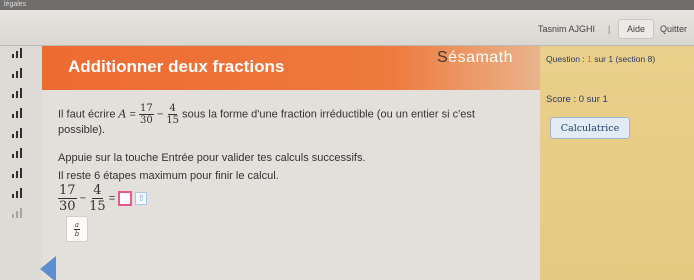 The height and width of the screenshot is (280, 694). Describe the element at coordinates (567, 59) in the screenshot. I see `question-prefix: Question :` at that location.